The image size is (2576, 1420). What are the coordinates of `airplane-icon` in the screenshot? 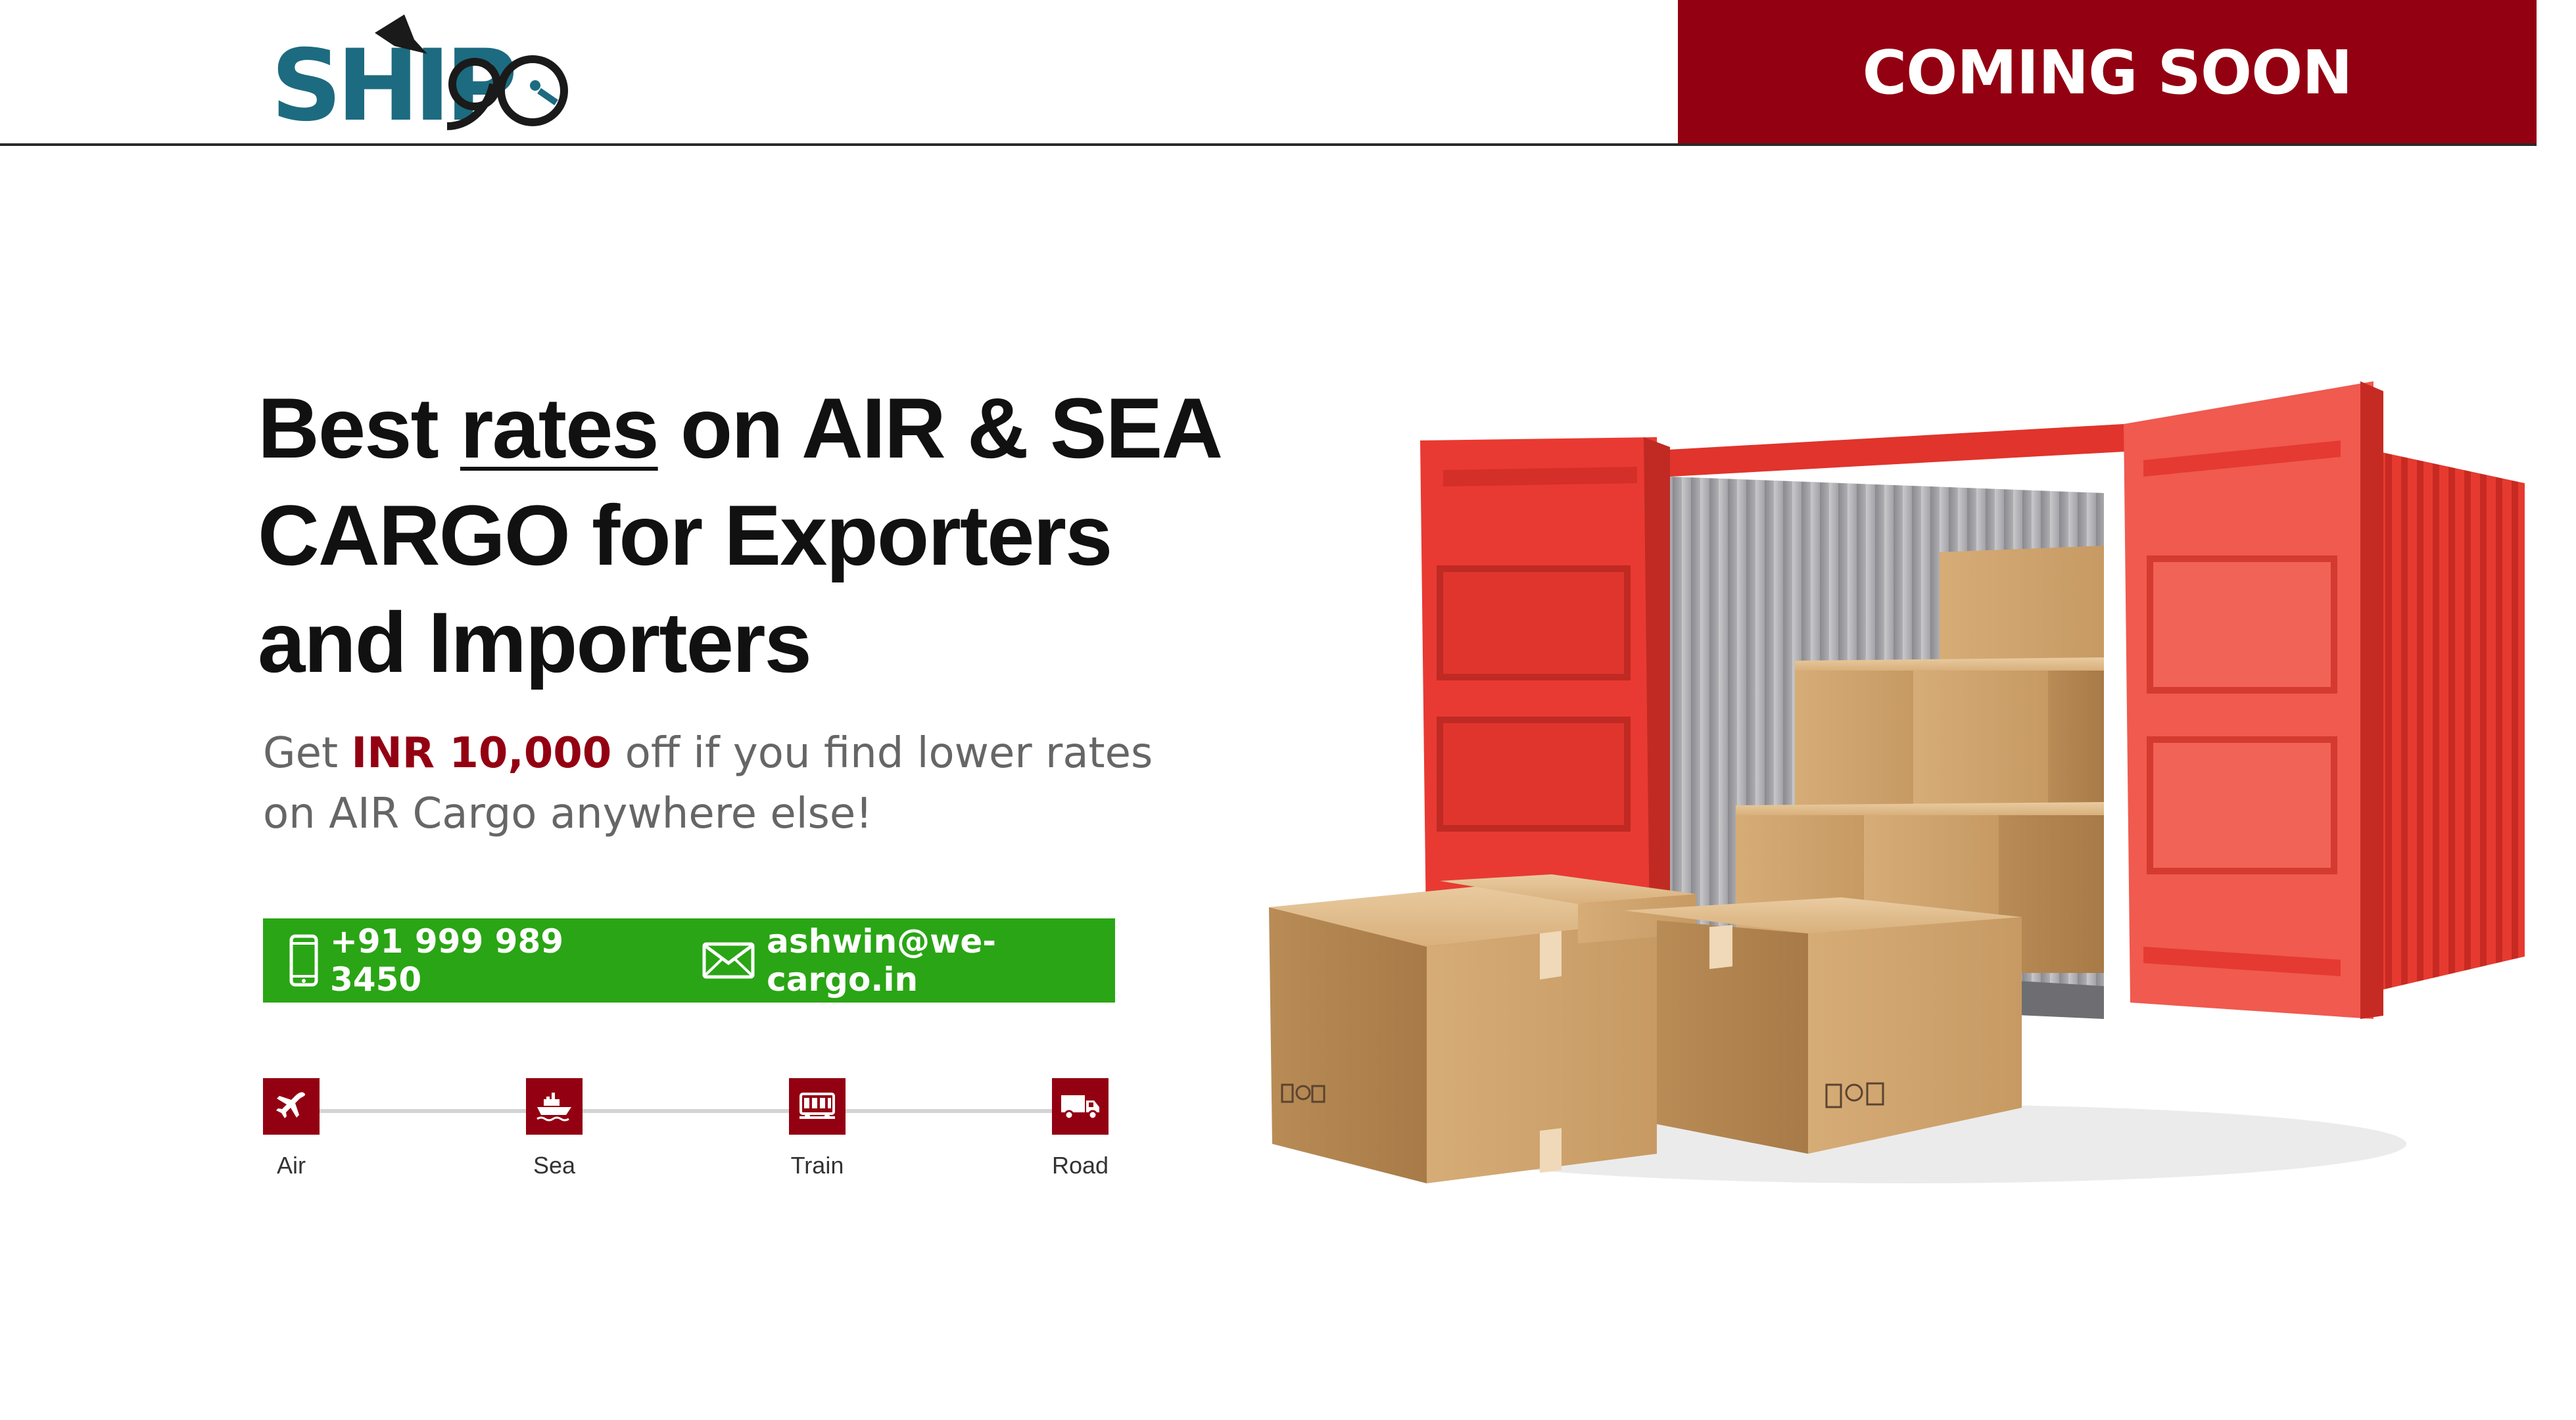 It's located at (291, 1106).